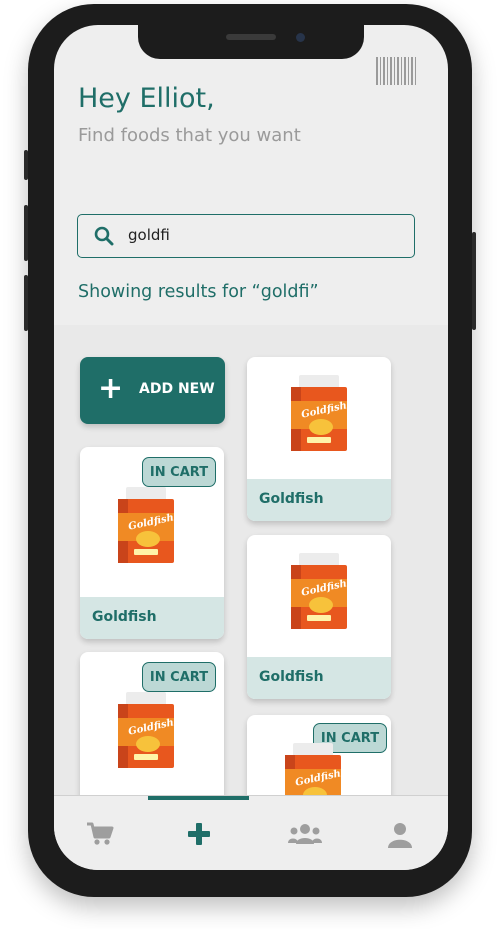 This screenshot has height=929, width=502. I want to click on active-tab-indicator, so click(198, 798).